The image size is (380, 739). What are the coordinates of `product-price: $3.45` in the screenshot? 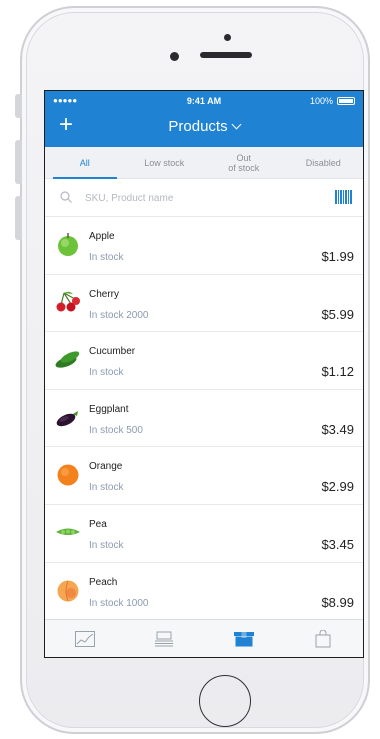 It's located at (337, 544).